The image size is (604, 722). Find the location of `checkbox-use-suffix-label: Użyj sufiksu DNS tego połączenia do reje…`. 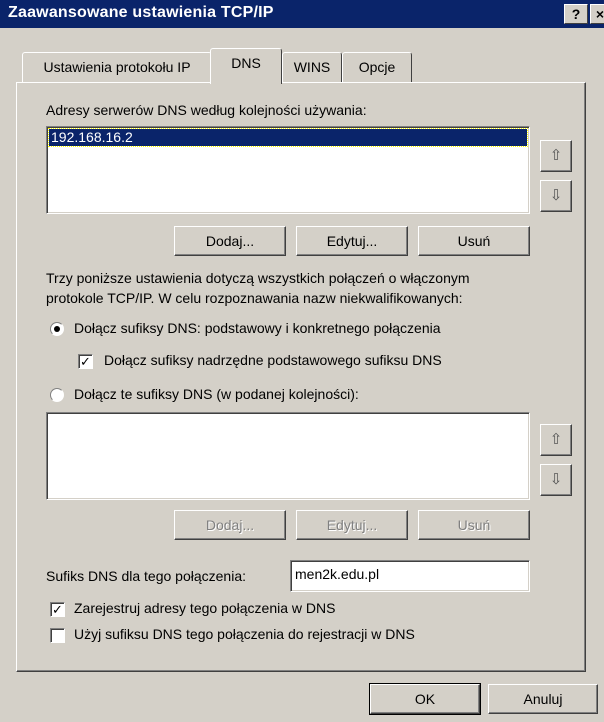

checkbox-use-suffix-label: Użyj sufiksu DNS tego połączenia do reje… is located at coordinates (244, 634).